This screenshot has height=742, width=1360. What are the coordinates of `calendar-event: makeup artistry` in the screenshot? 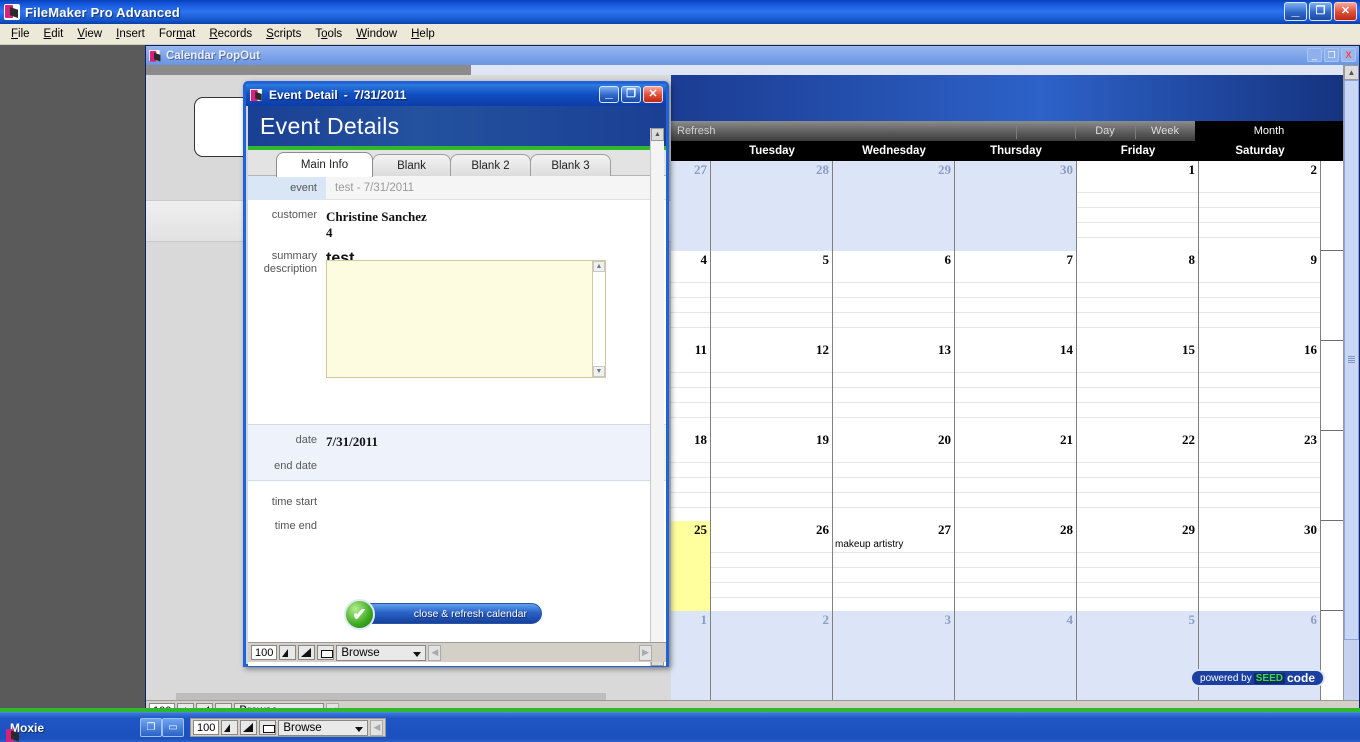 It's located at (869, 544).